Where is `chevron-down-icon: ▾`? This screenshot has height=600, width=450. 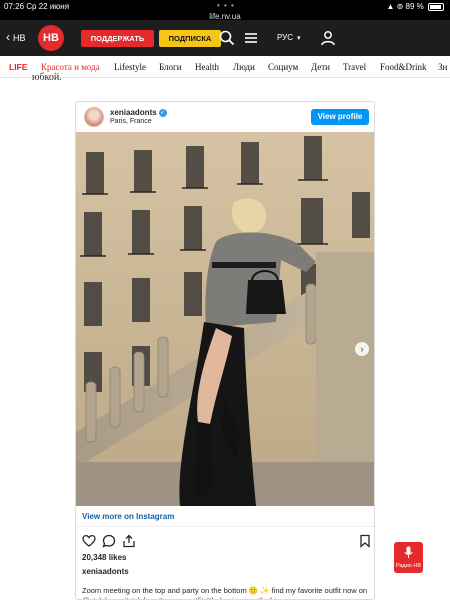
chevron-down-icon: ▾ is located at coordinates (299, 38).